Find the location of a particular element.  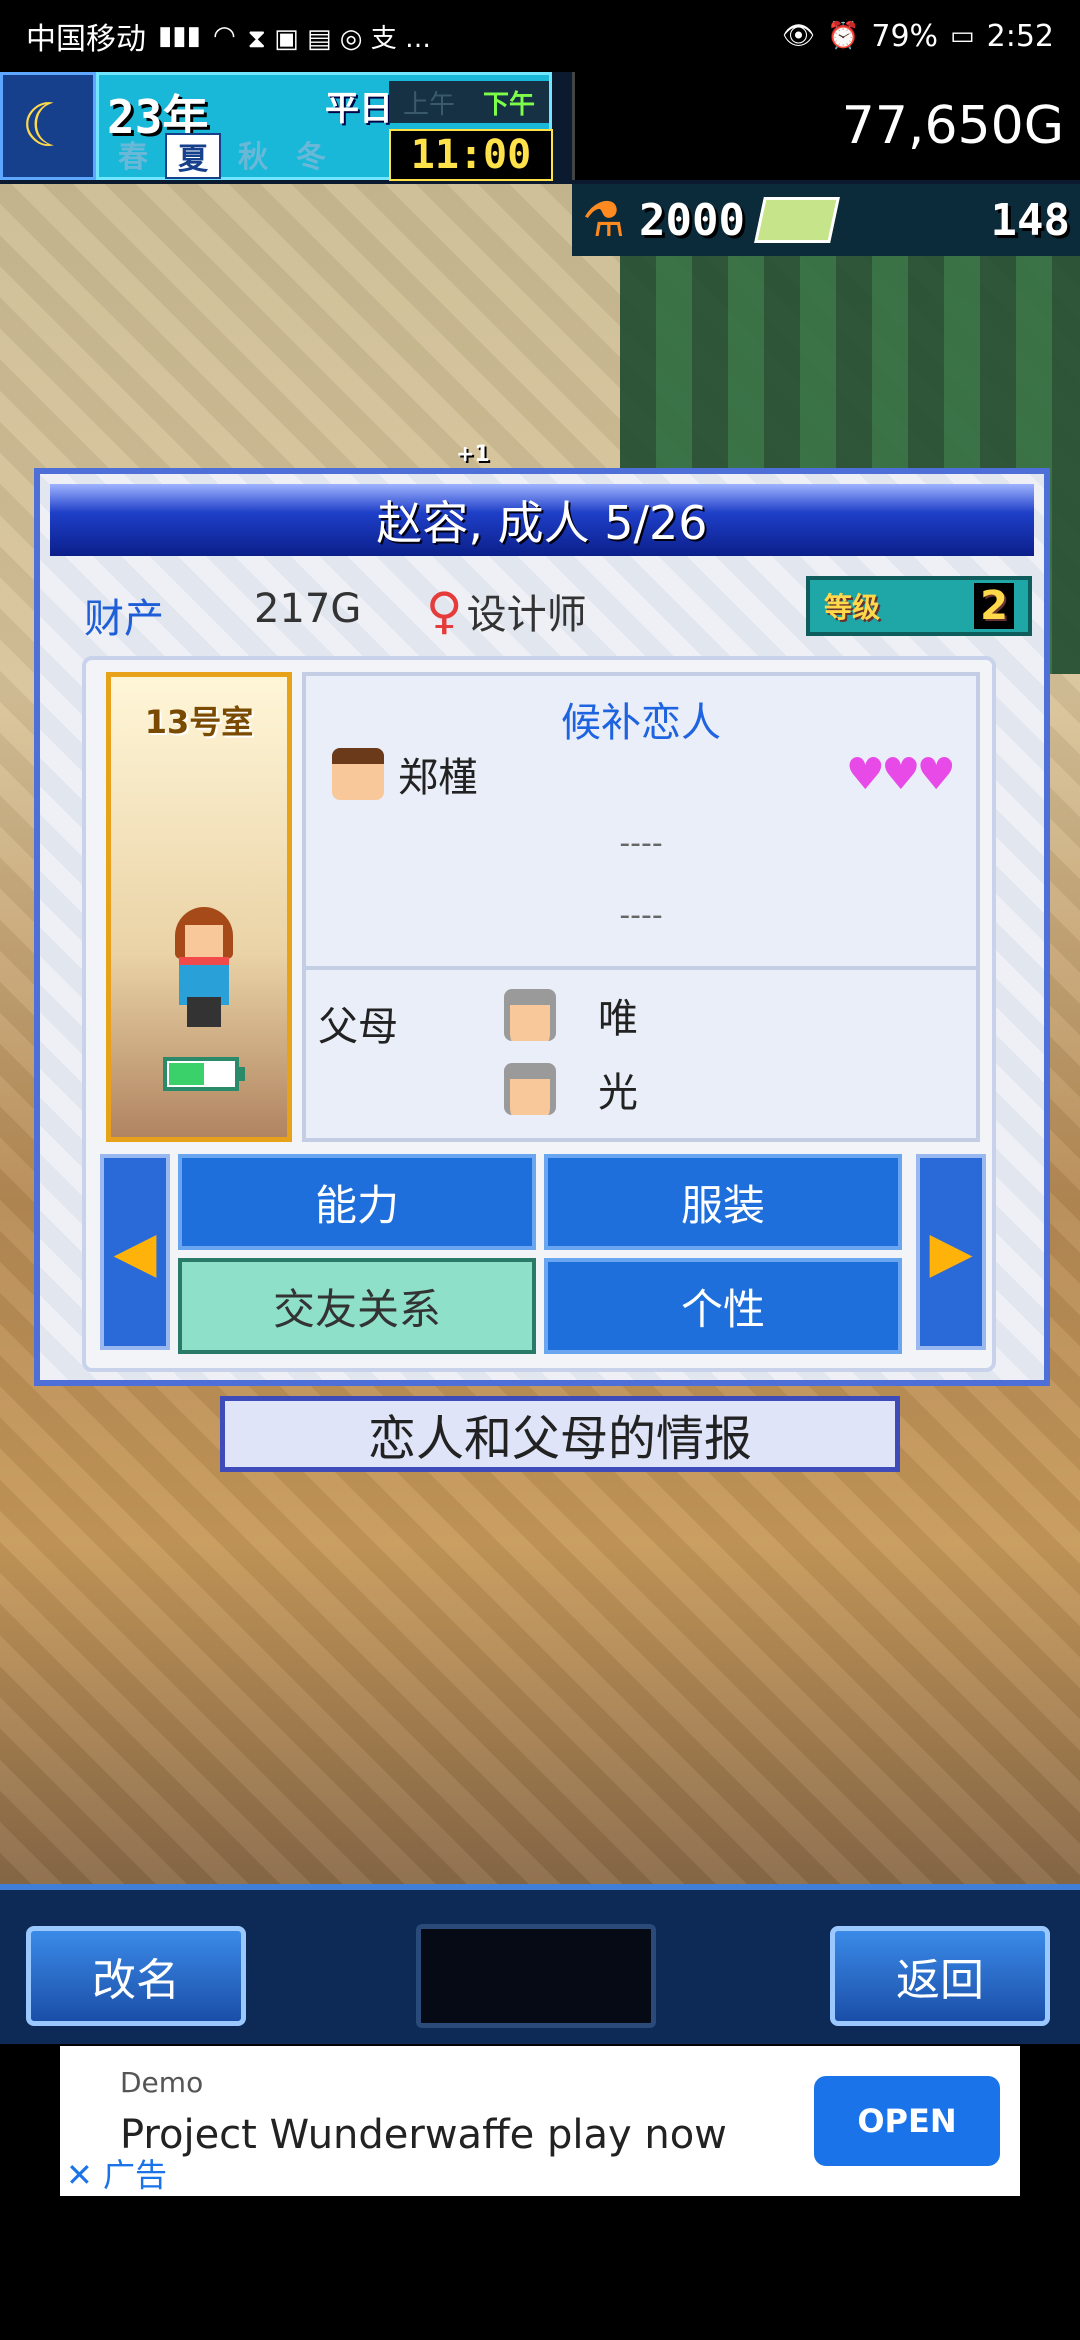

top-hud: ☾ 23年 平日 上午 下午 春 夏 秋 冬 11:00 77,650G is located at coordinates (540, 128).